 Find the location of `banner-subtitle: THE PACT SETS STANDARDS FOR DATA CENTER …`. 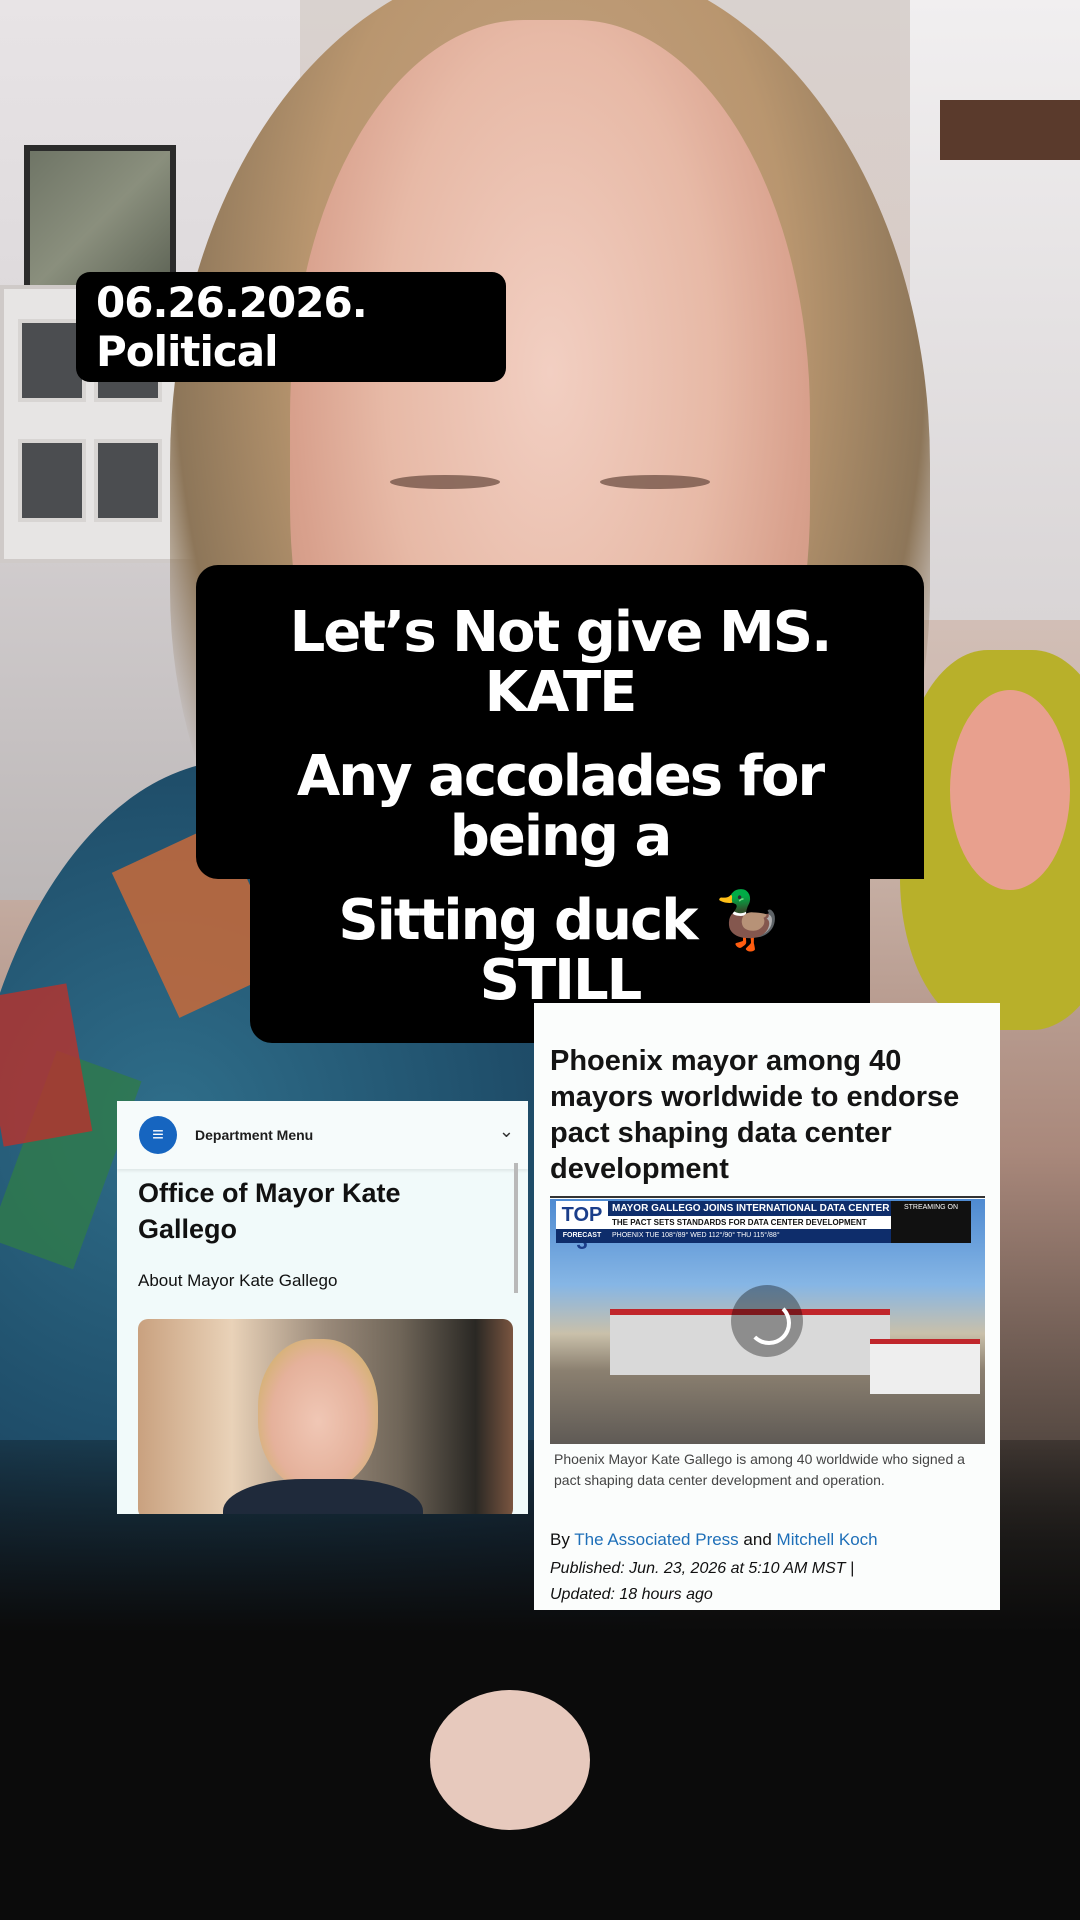

banner-subtitle: THE PACT SETS STANDARDS FOR DATA CENTER … is located at coordinates (749, 1222).